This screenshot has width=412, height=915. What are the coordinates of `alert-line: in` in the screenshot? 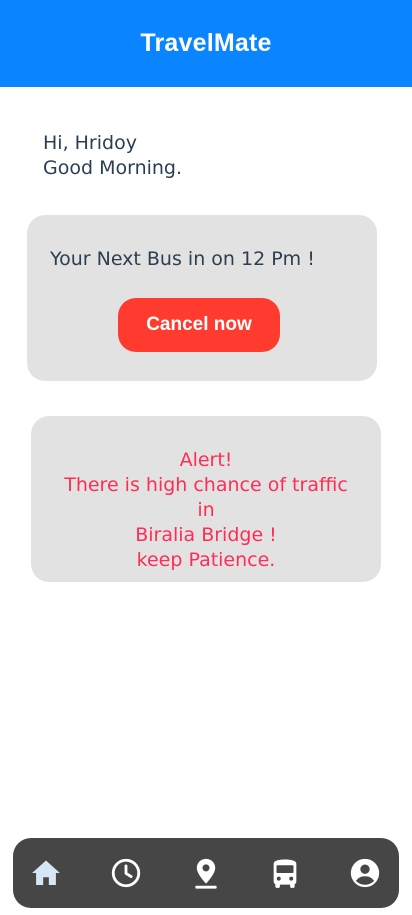 It's located at (206, 510).